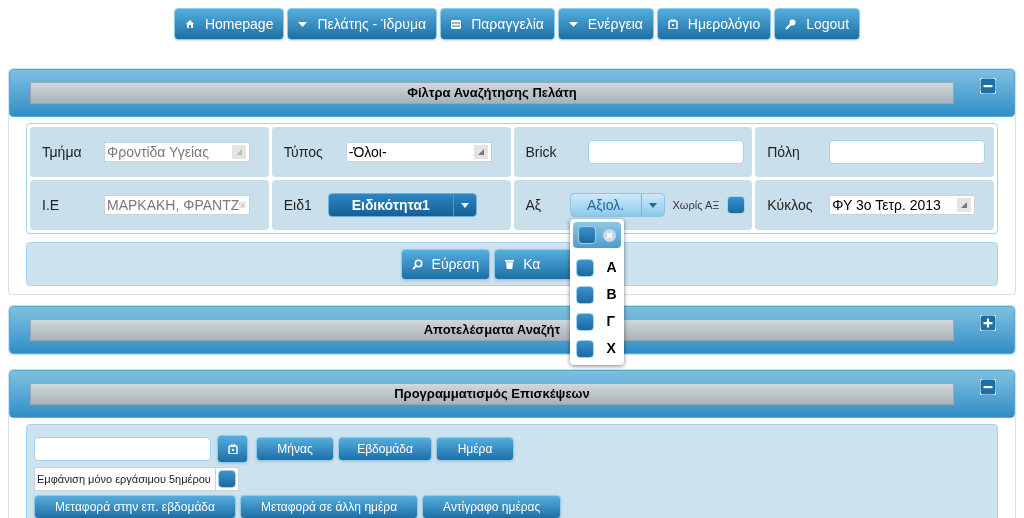  Describe the element at coordinates (135, 506) in the screenshot. I see `action-button: Μεταφορά στην επ. εβδομάδα` at that location.